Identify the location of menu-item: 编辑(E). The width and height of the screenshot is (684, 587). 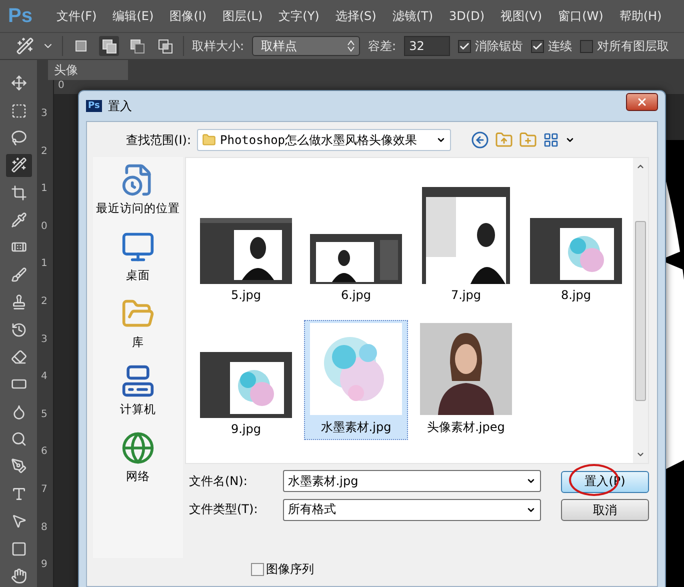
(133, 16).